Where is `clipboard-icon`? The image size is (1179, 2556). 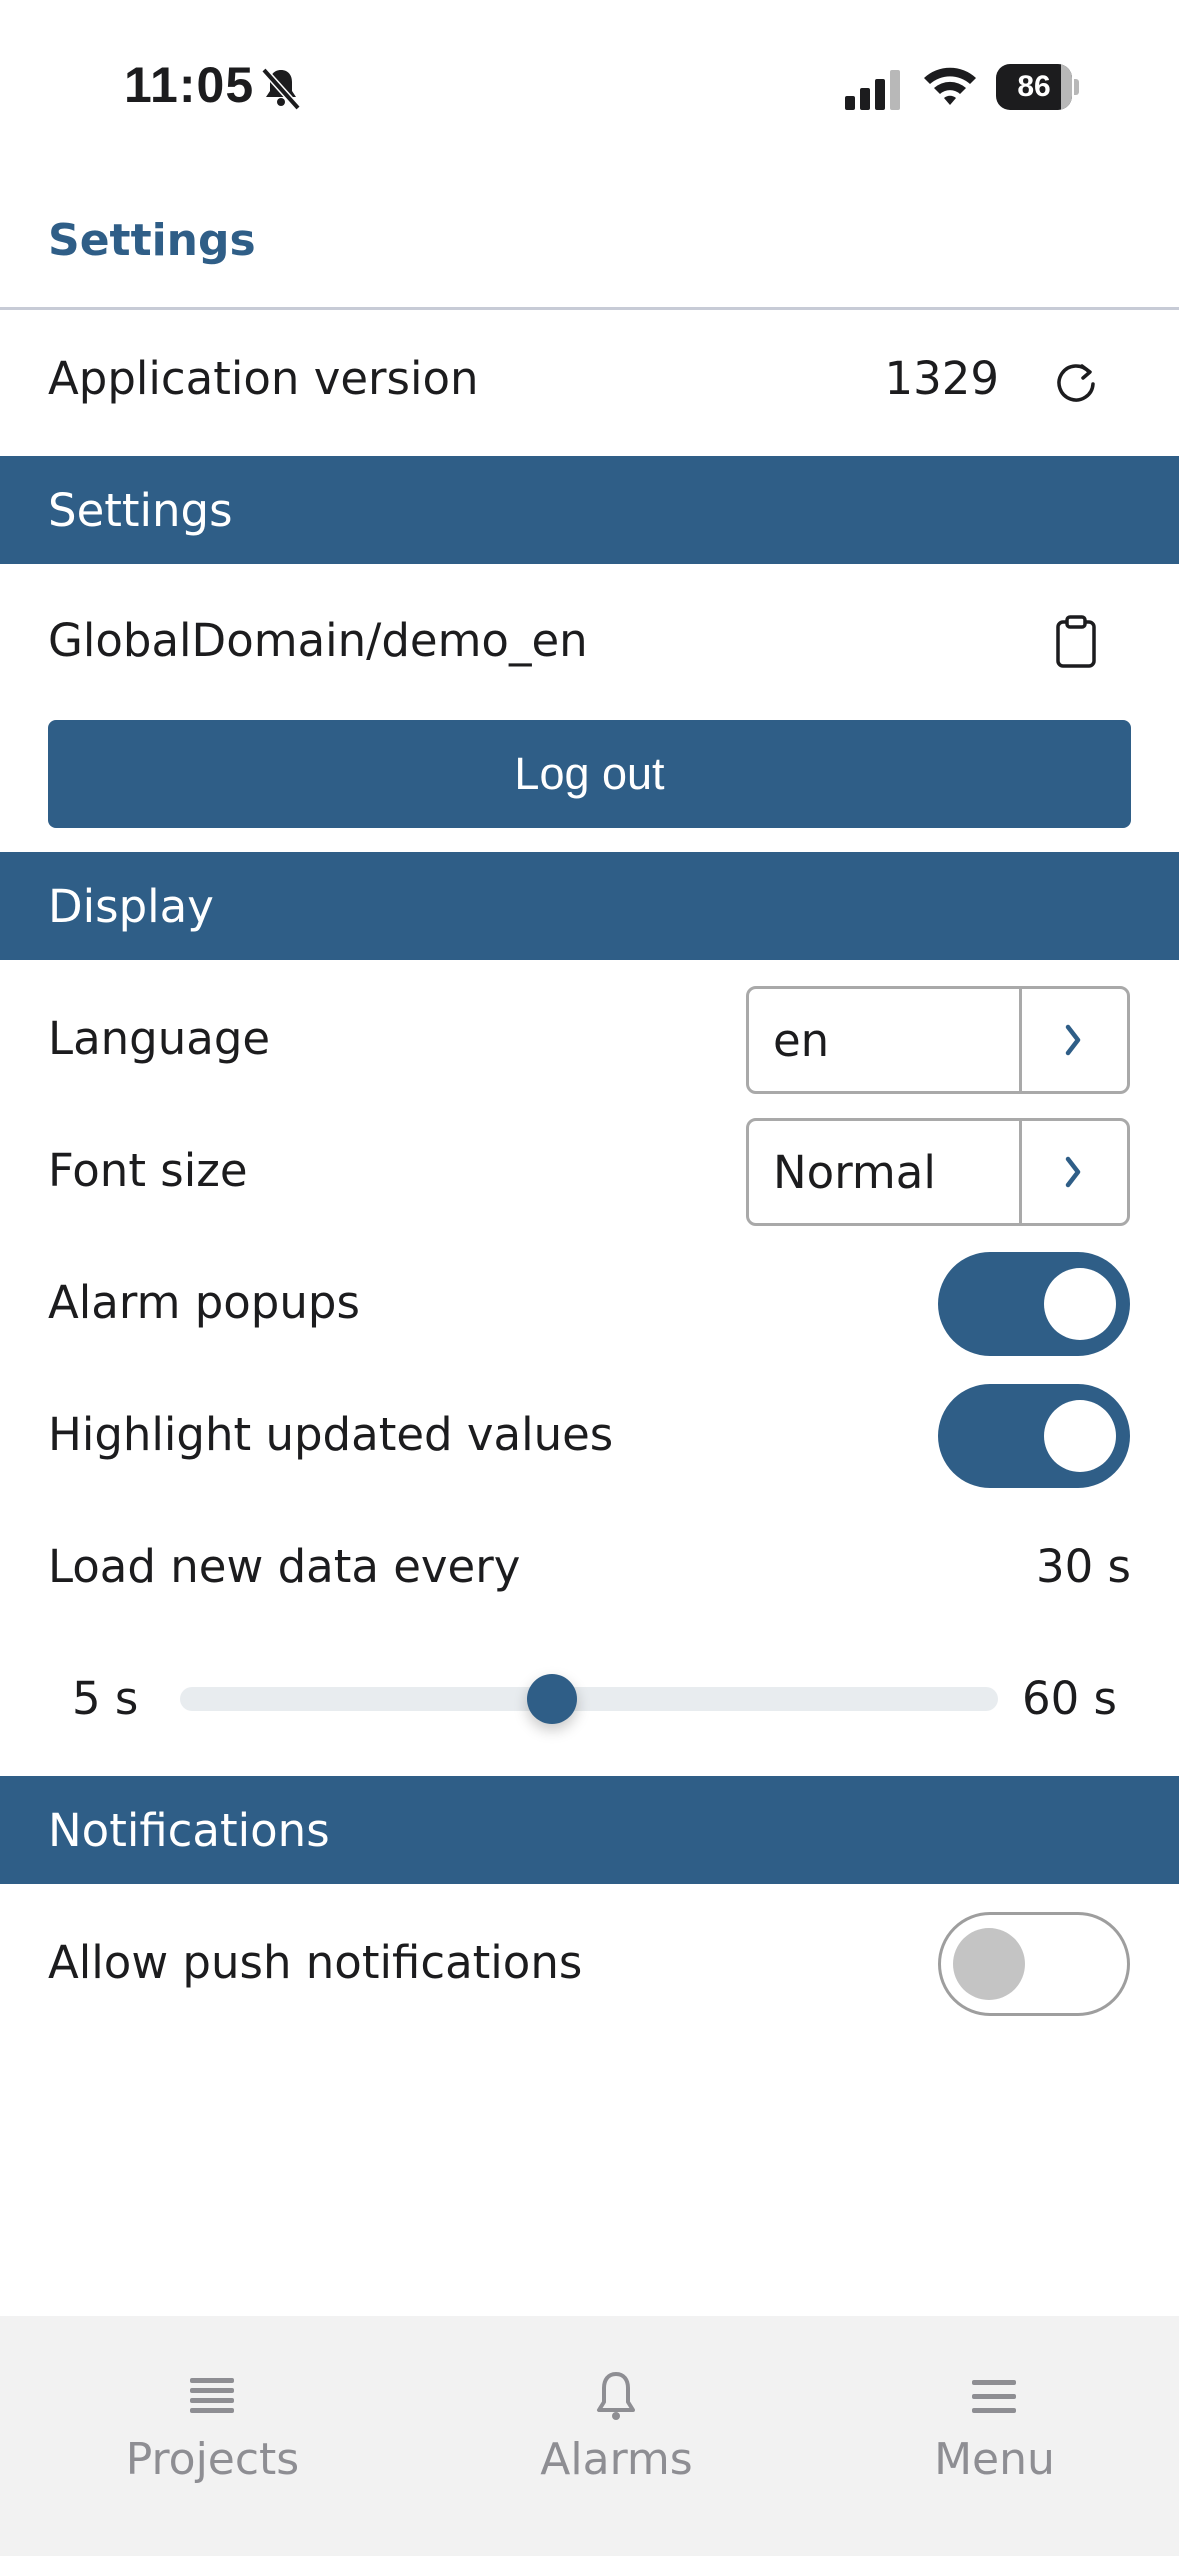
clipboard-icon is located at coordinates (1076, 642).